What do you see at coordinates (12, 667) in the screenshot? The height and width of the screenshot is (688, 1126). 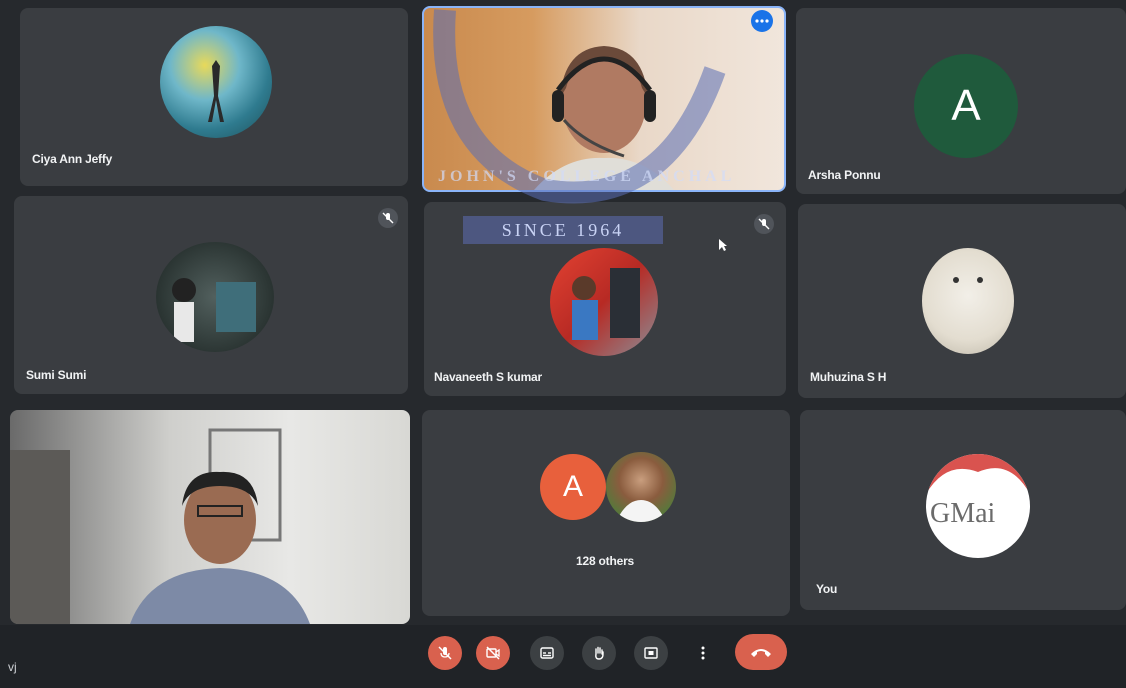 I see `footer-label: vj` at bounding box center [12, 667].